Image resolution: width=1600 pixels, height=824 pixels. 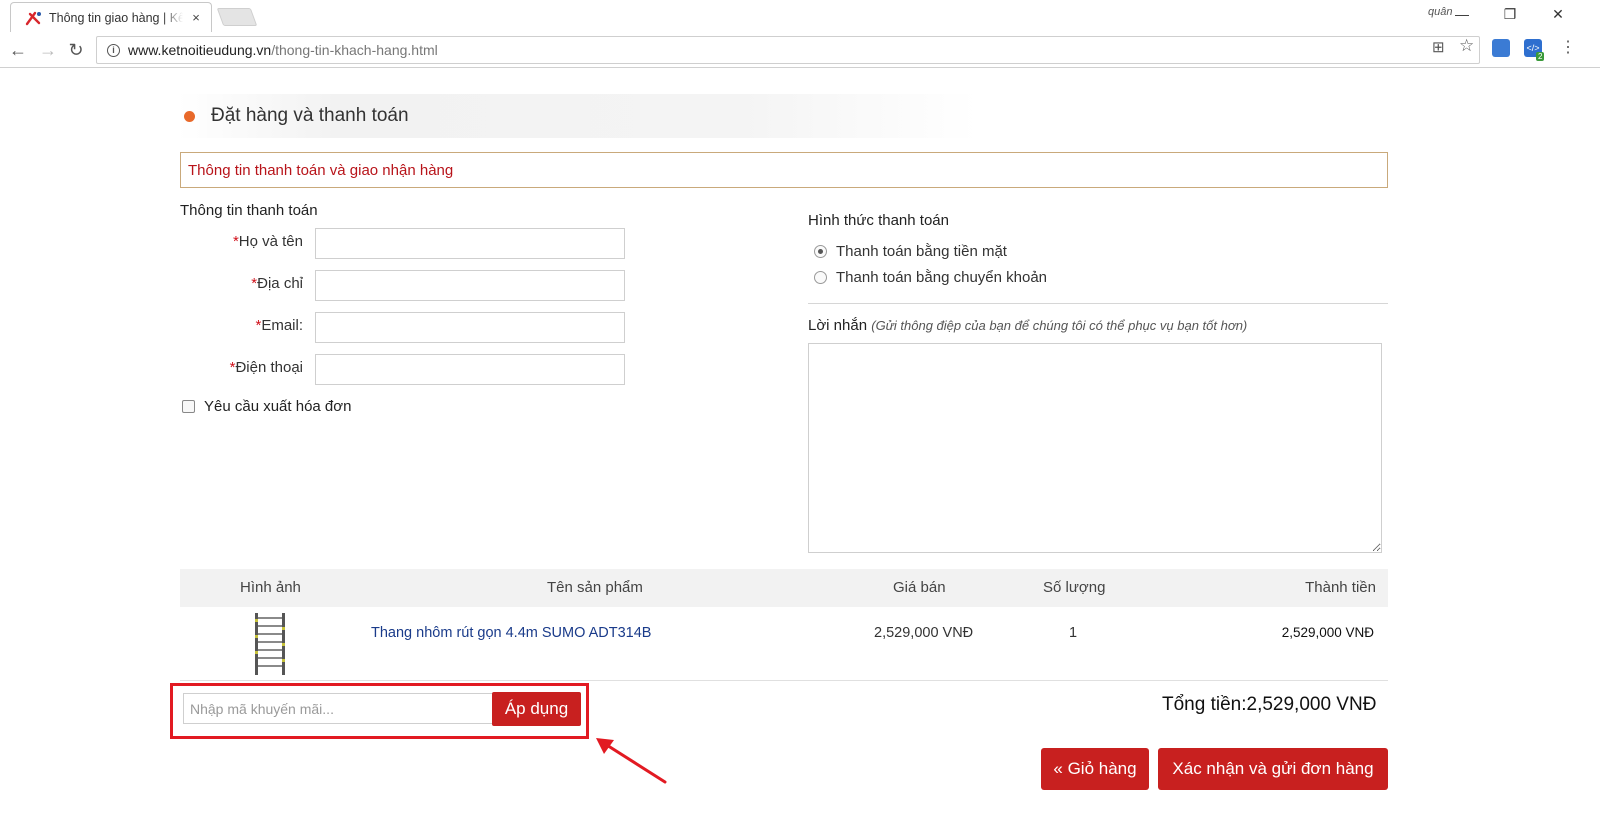 I want to click on col-subtotal: Thành tiền, so click(x=1340, y=587).